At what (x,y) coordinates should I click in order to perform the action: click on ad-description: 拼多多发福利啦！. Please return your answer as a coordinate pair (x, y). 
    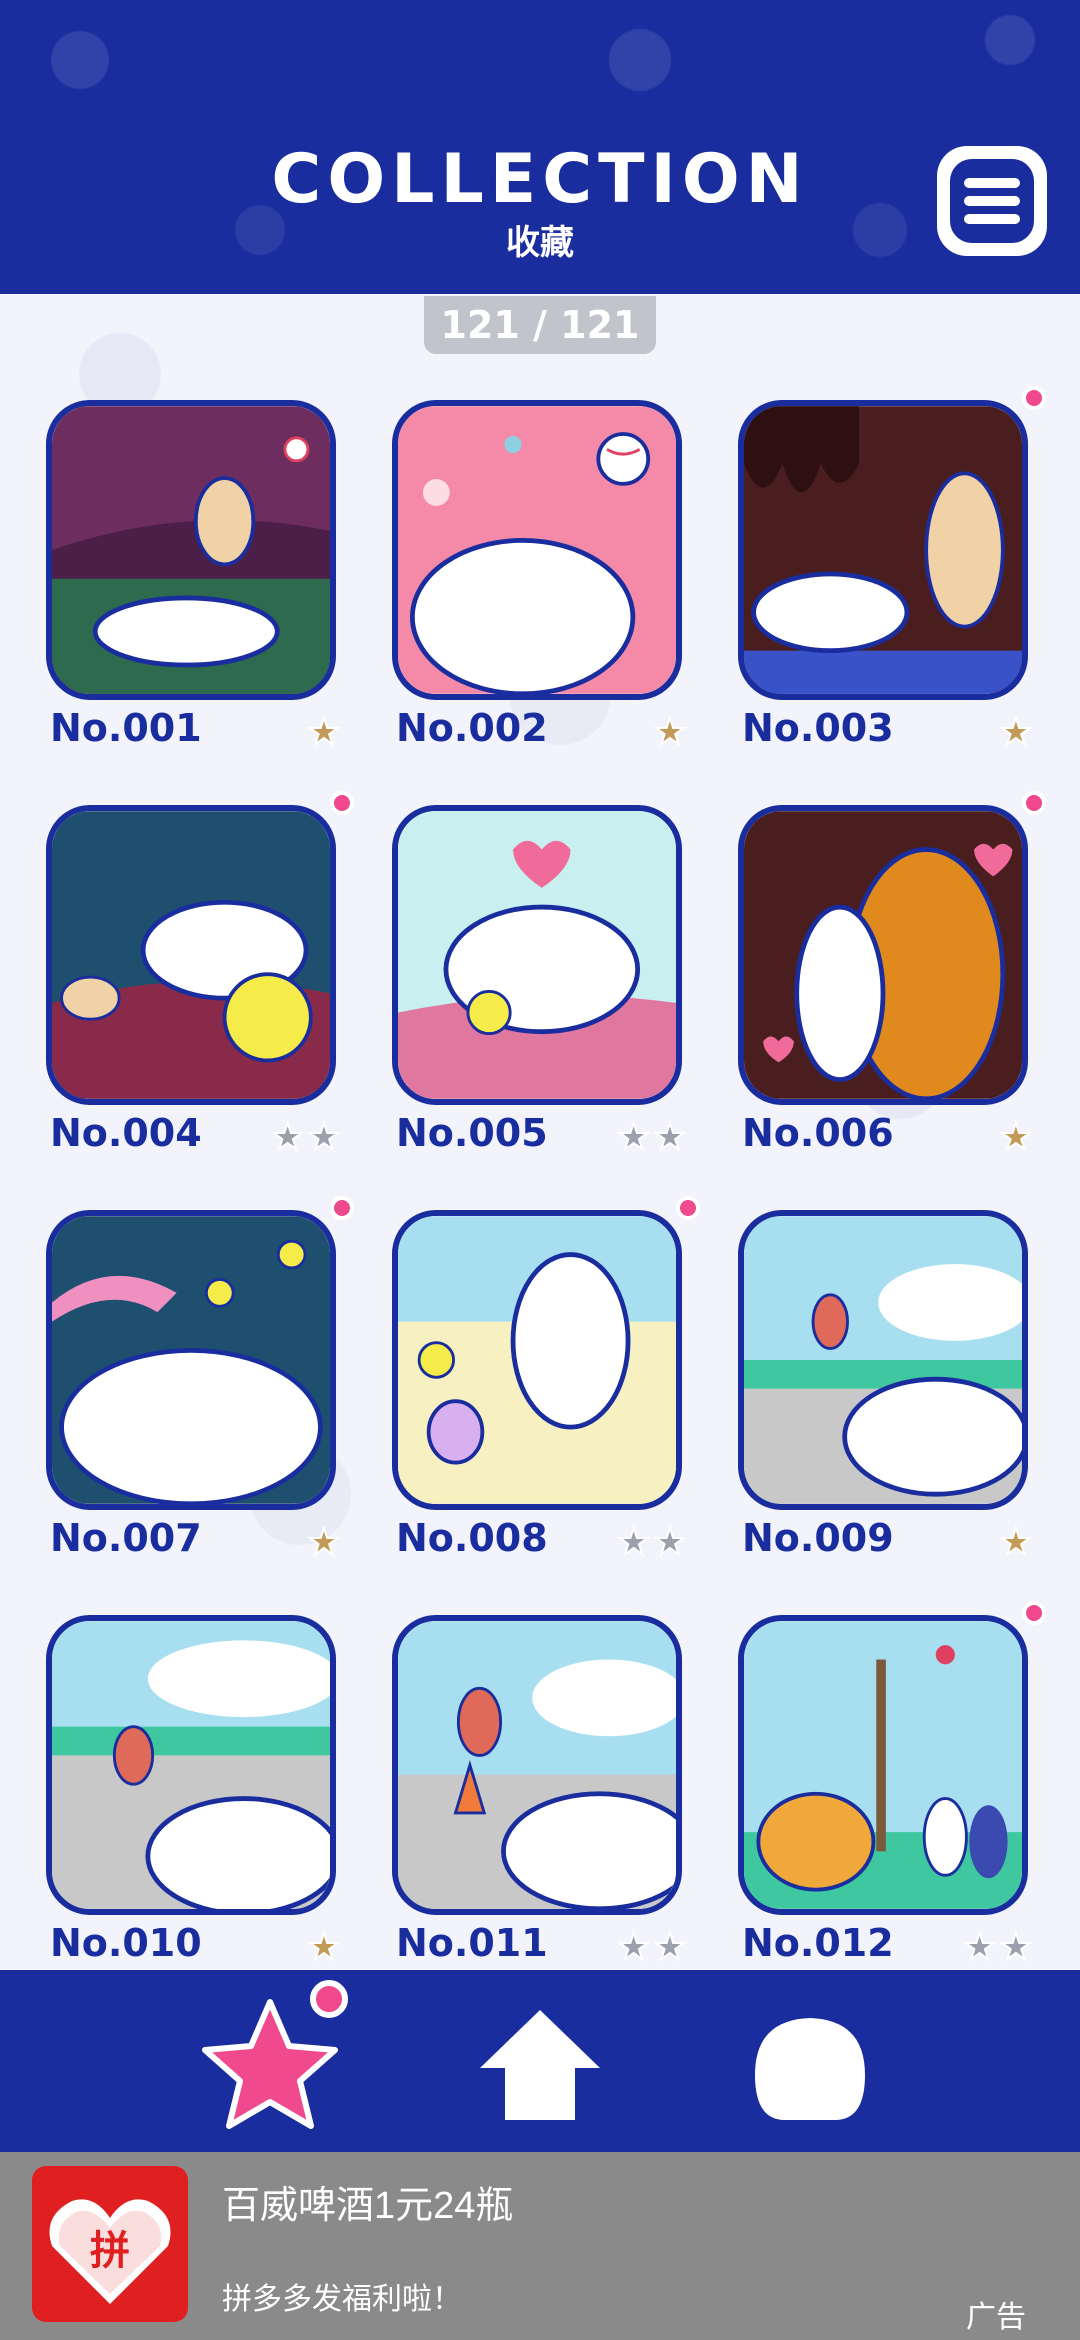
    Looking at the image, I should click on (342, 2299).